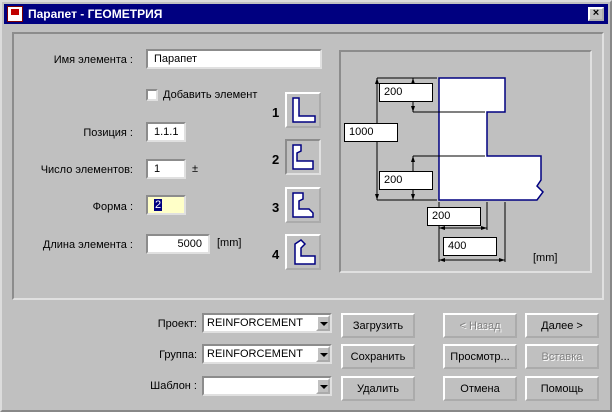  I want to click on dim-top-box: 200, so click(406, 92).